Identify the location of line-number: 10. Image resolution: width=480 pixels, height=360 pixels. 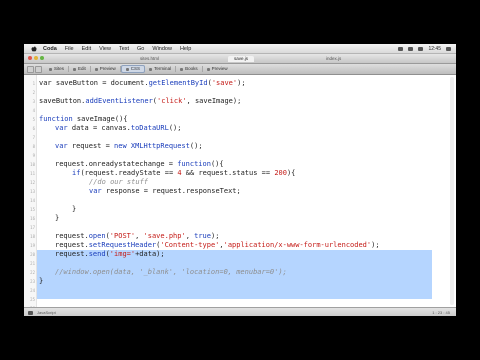
(32, 164).